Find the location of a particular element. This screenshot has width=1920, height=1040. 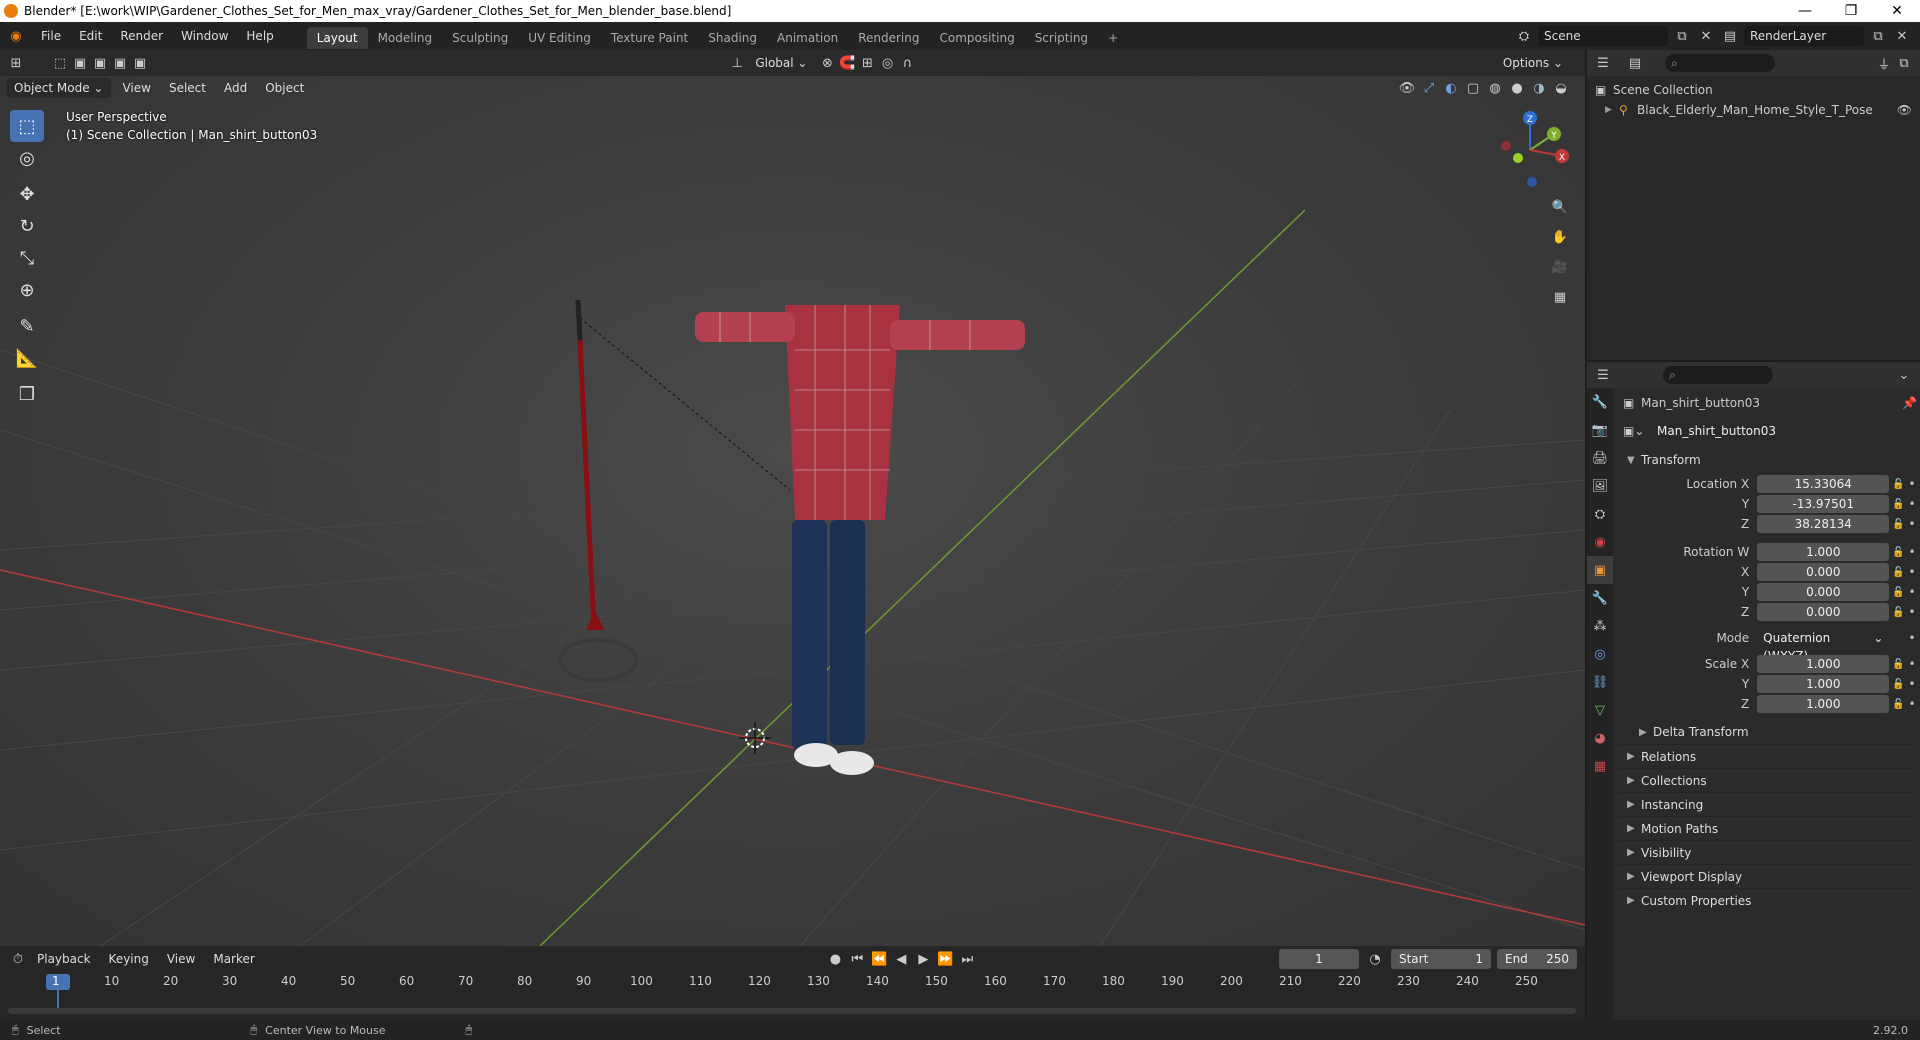

annotate-tool: ✎ is located at coordinates (27, 326).